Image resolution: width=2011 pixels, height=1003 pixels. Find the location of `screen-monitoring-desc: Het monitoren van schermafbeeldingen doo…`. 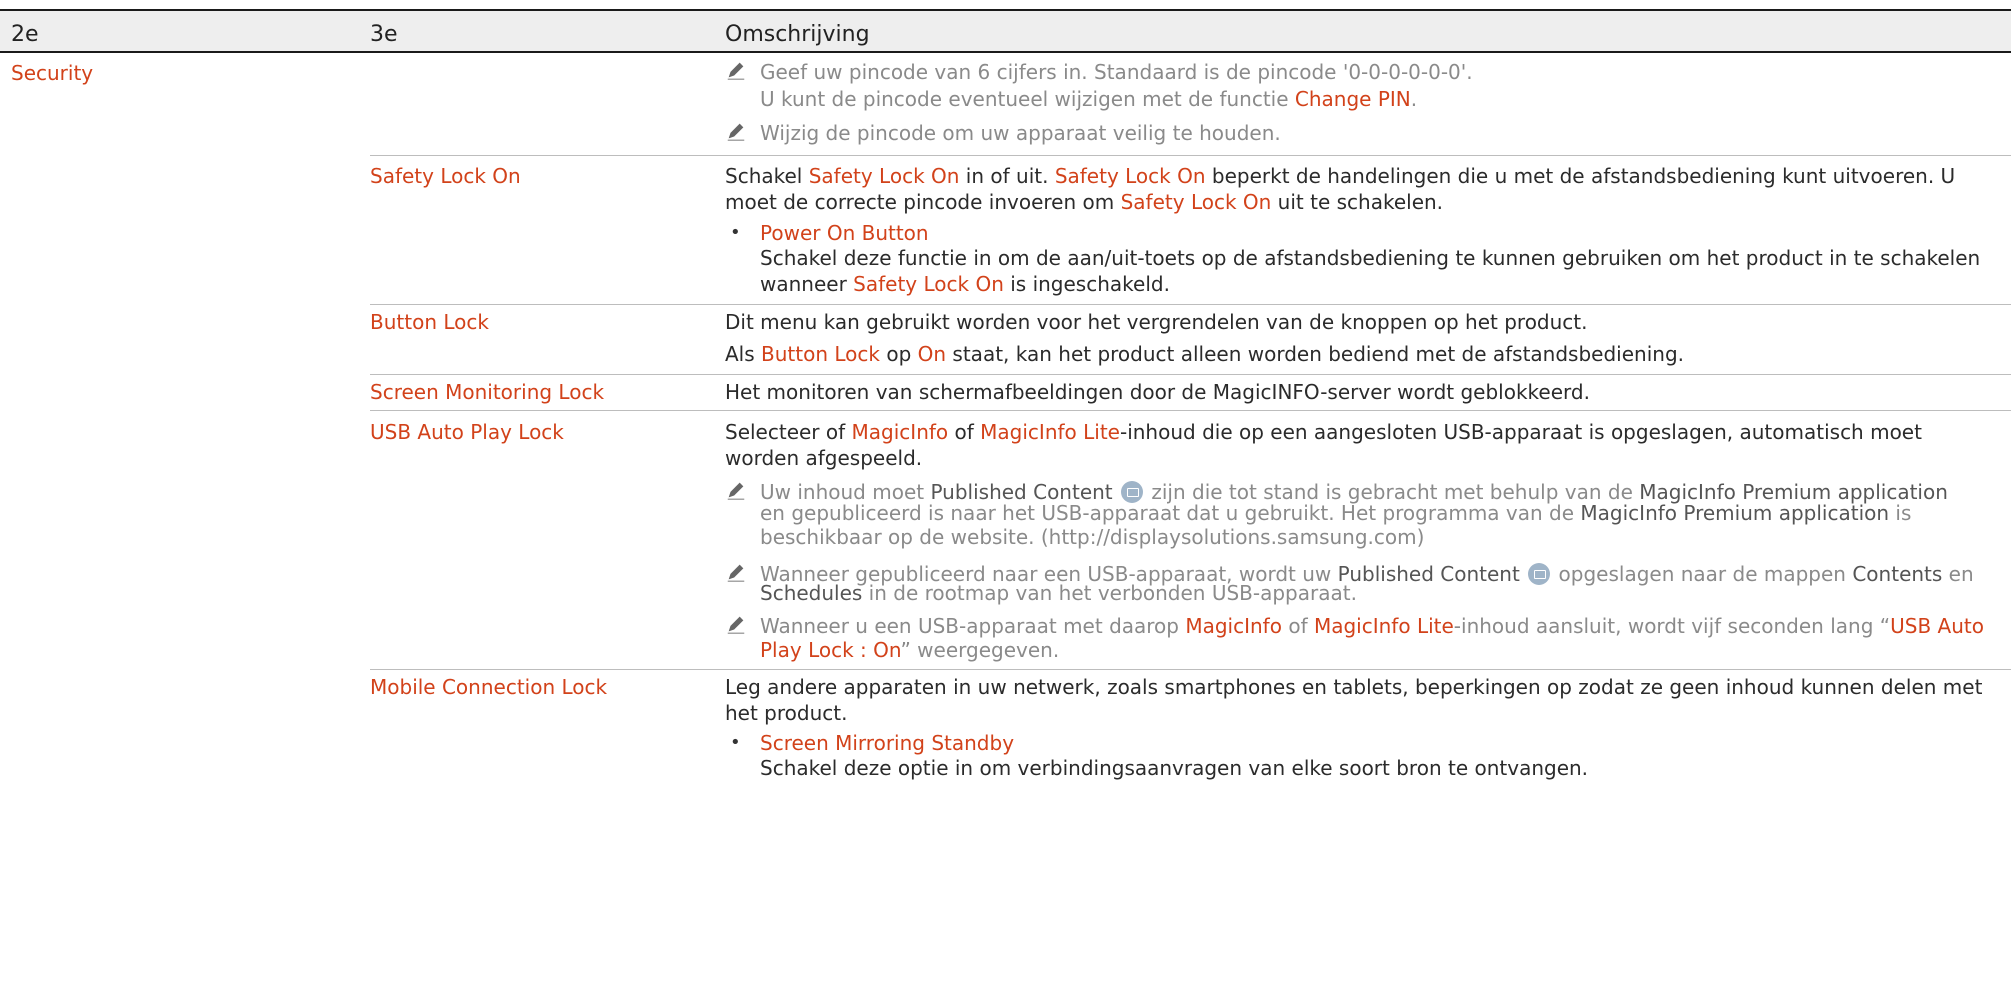

screen-monitoring-desc: Het monitoren van schermafbeeldingen doo… is located at coordinates (1157, 392).